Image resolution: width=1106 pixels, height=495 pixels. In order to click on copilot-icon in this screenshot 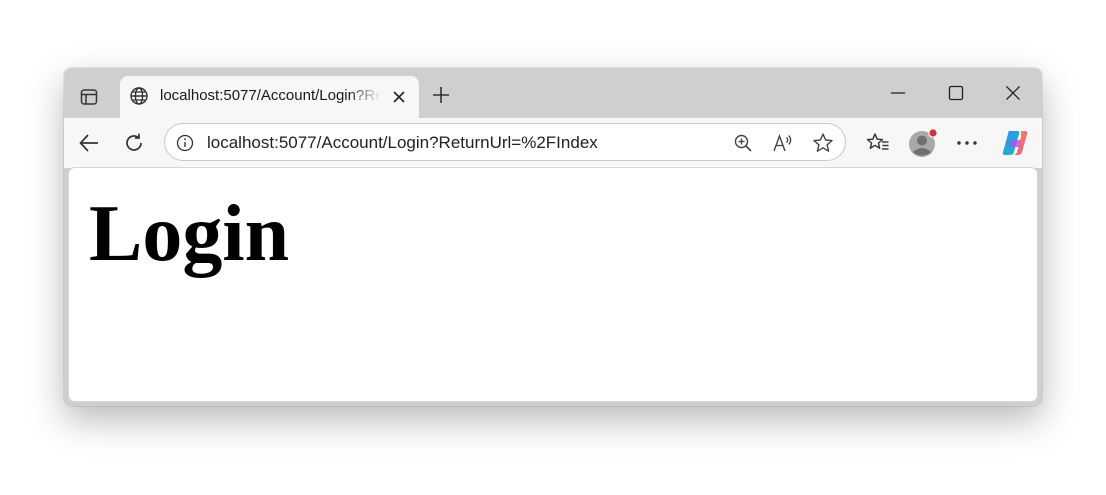, I will do `click(1015, 143)`.